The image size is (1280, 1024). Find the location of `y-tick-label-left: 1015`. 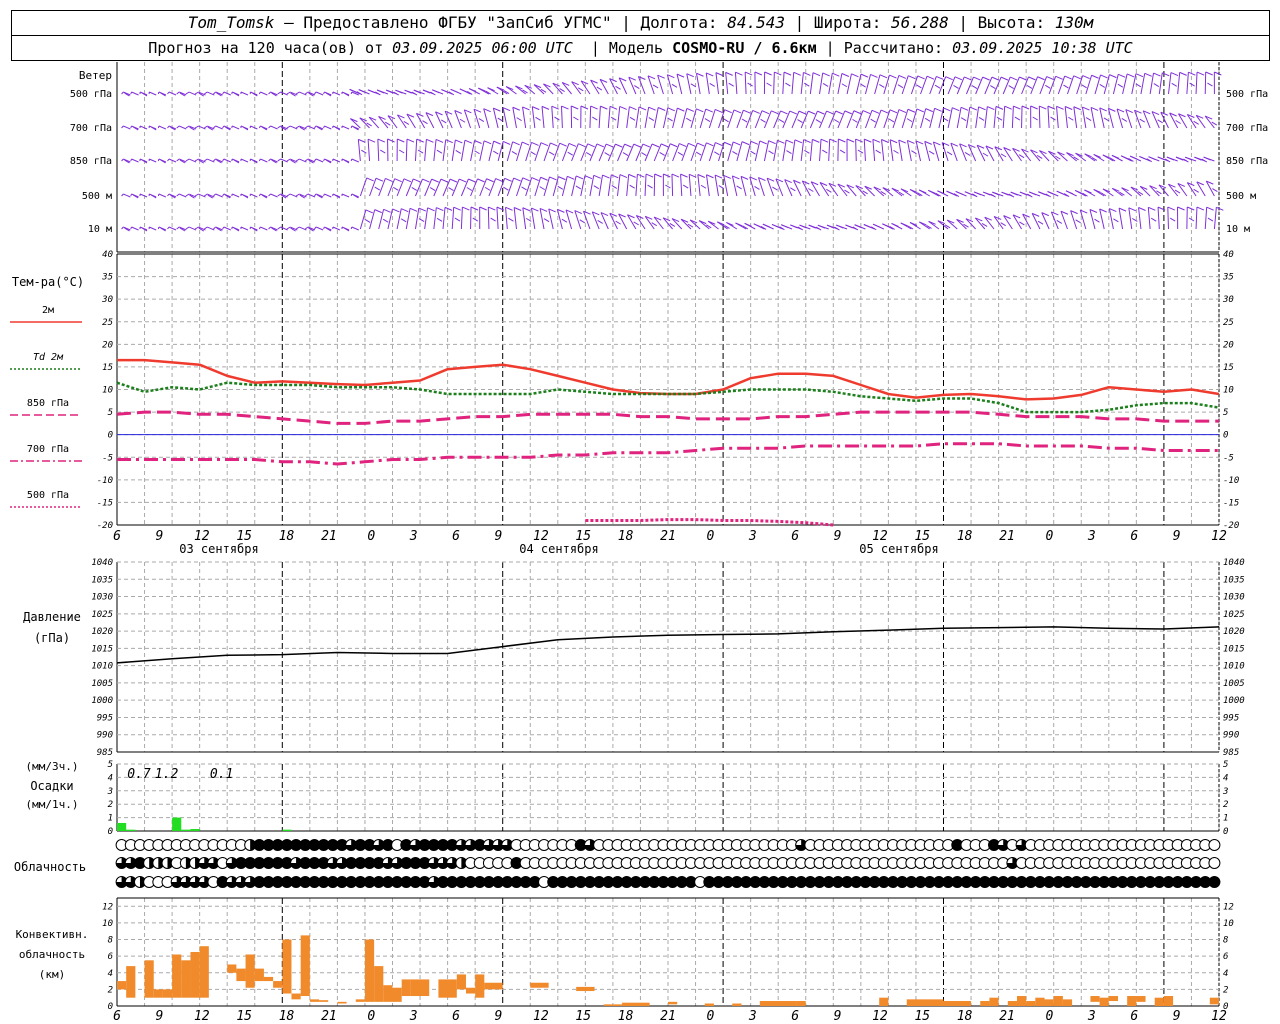

y-tick-label-left: 1015 is located at coordinates (102, 649).